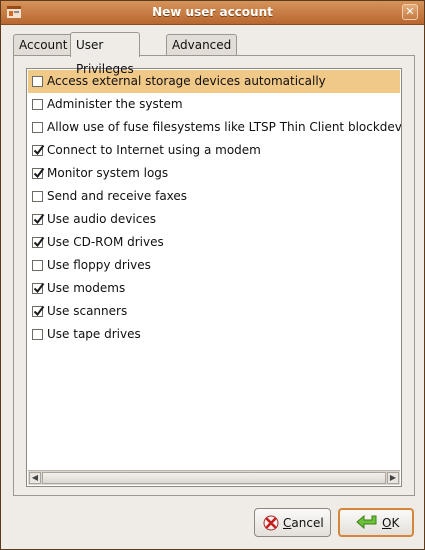 Image resolution: width=425 pixels, height=550 pixels. What do you see at coordinates (105, 242) in the screenshot?
I see `privilege-label: Use CD-ROM drives` at bounding box center [105, 242].